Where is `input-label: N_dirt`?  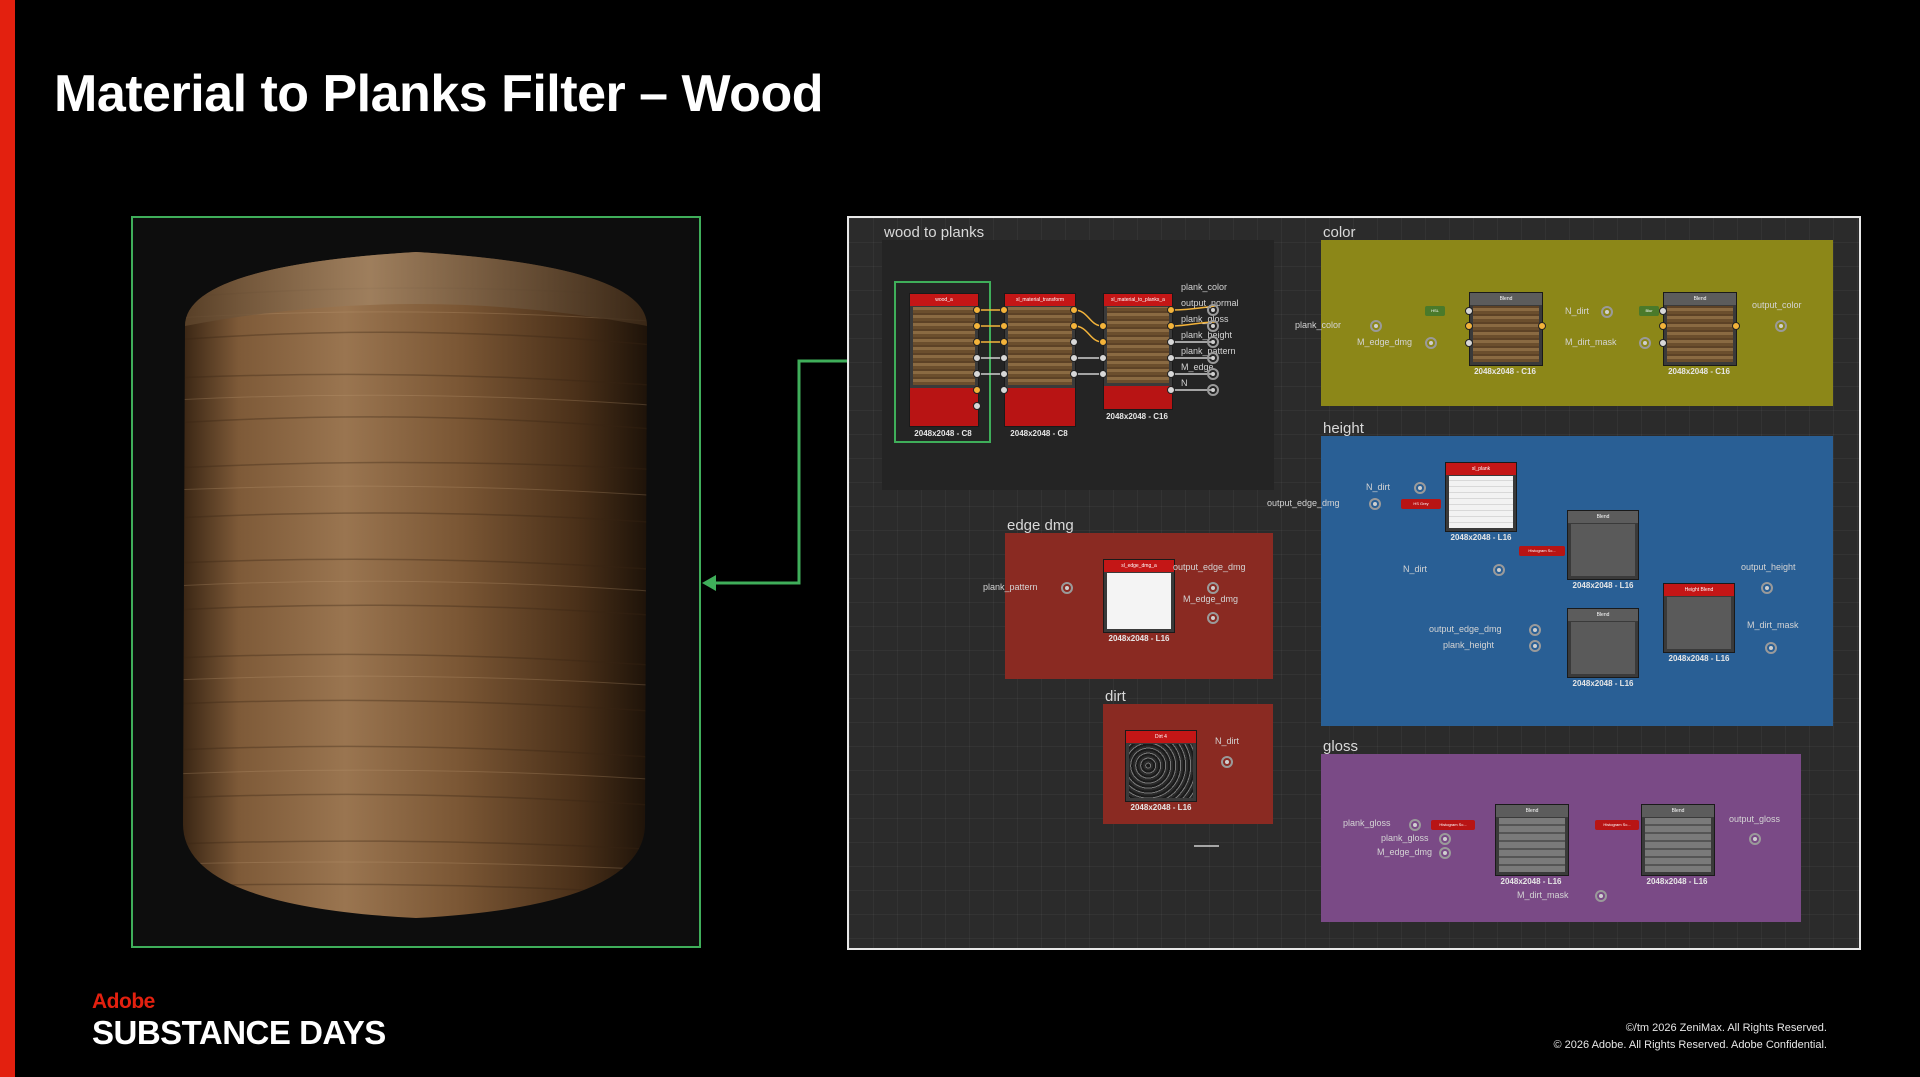
input-label: N_dirt is located at coordinates (1577, 311).